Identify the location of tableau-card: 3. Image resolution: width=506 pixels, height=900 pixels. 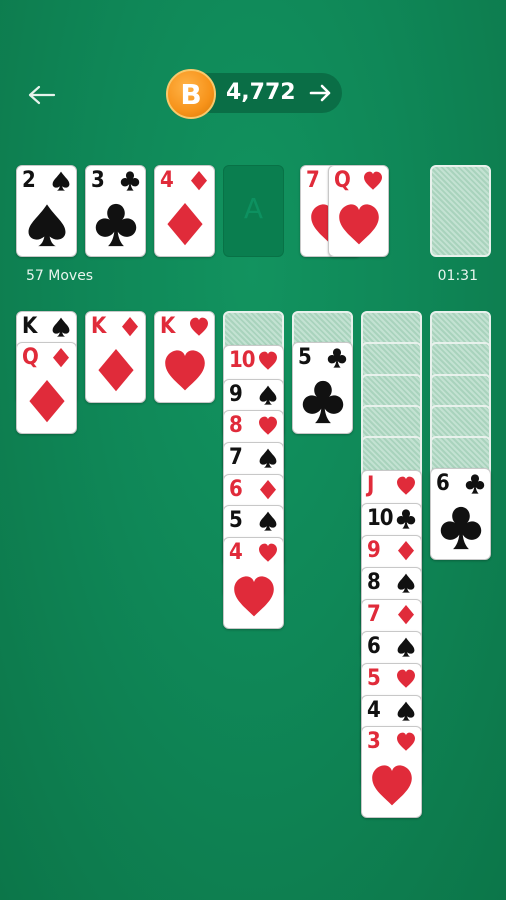
(391, 772).